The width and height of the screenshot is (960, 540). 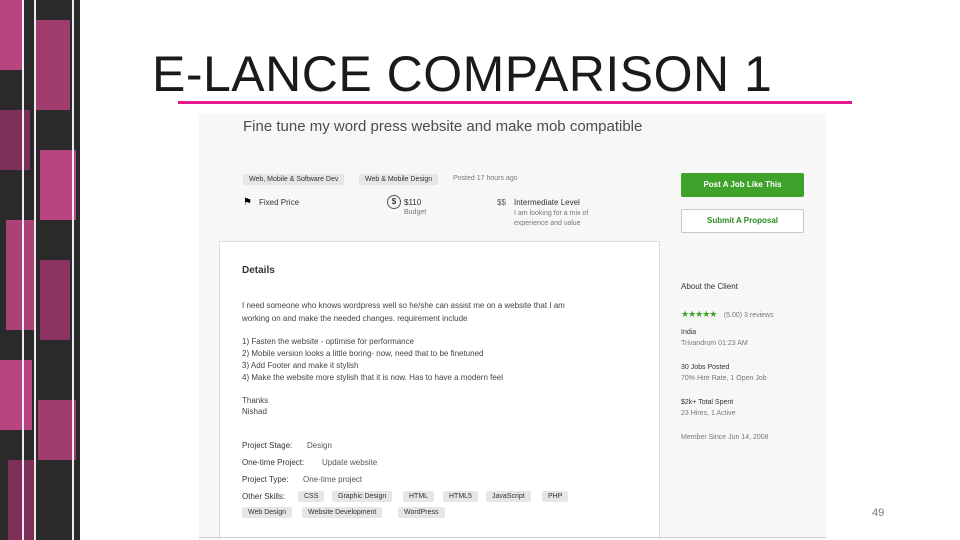 What do you see at coordinates (273, 462) in the screenshot?
I see `onetime-label: One-time Project:` at bounding box center [273, 462].